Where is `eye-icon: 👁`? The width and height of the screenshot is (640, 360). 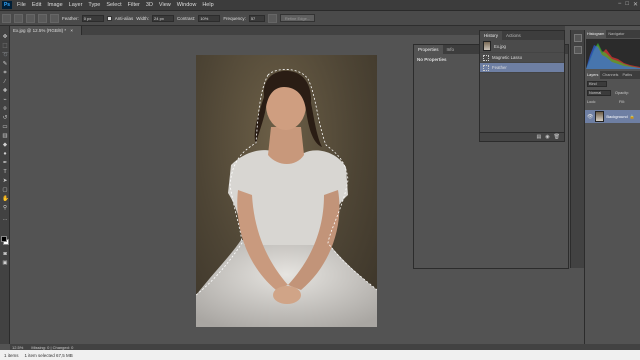 eye-icon: 👁 is located at coordinates (590, 117).